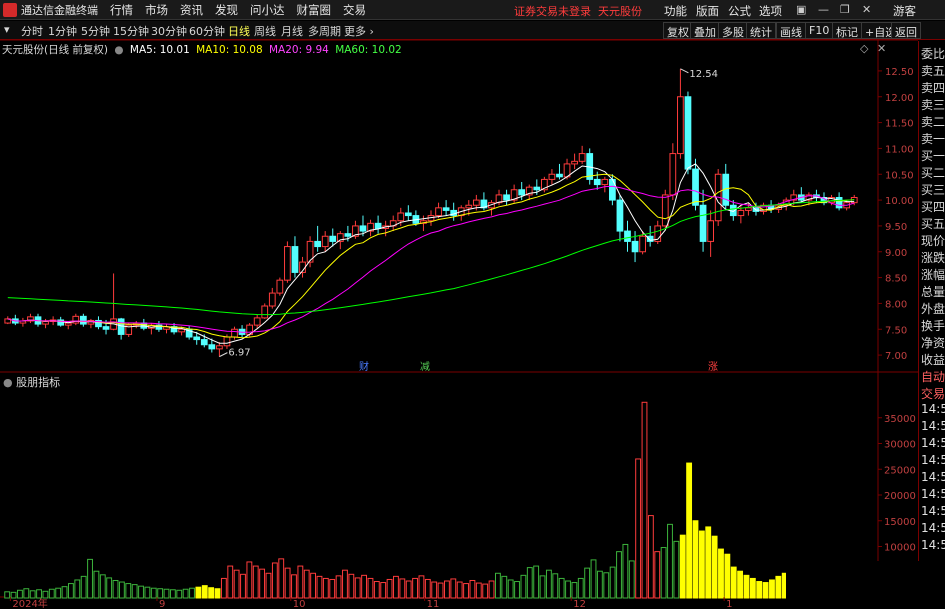 The image size is (945, 609). What do you see at coordinates (823, 9) in the screenshot?
I see `minimize-icon: —` at bounding box center [823, 9].